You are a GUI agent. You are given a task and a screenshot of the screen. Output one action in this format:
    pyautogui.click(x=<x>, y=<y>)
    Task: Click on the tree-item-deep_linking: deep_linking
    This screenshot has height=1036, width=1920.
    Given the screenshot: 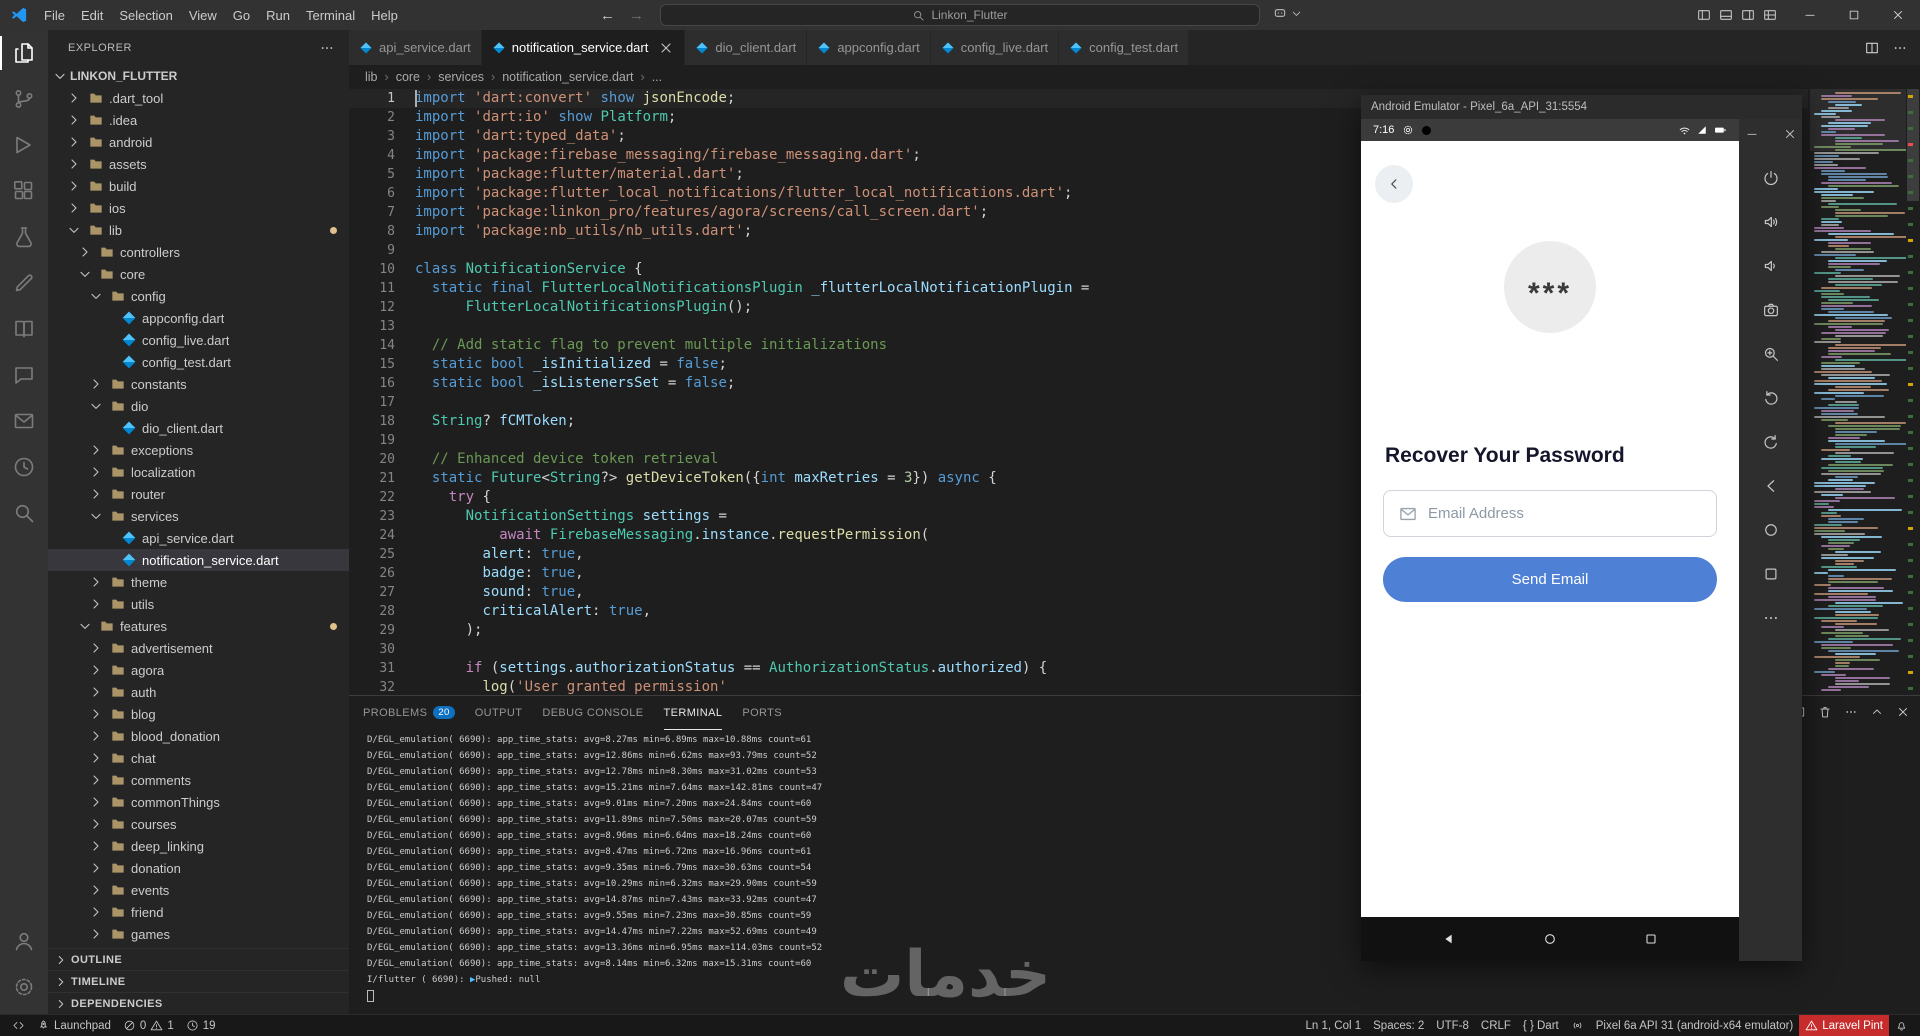 What is the action you would take?
    pyautogui.click(x=198, y=846)
    